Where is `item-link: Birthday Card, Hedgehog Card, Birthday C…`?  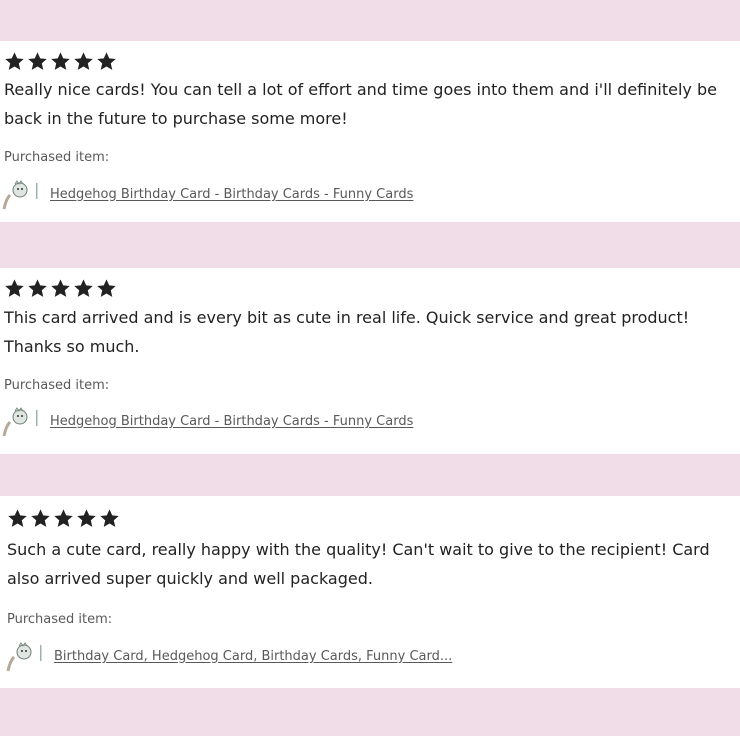
item-link: Birthday Card, Hedgehog Card, Birthday C… is located at coordinates (253, 656).